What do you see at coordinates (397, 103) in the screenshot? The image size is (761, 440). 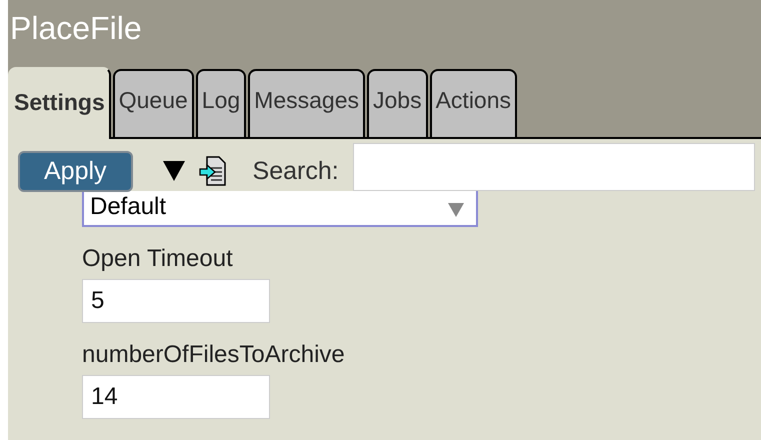 I see `tab: Jobs` at bounding box center [397, 103].